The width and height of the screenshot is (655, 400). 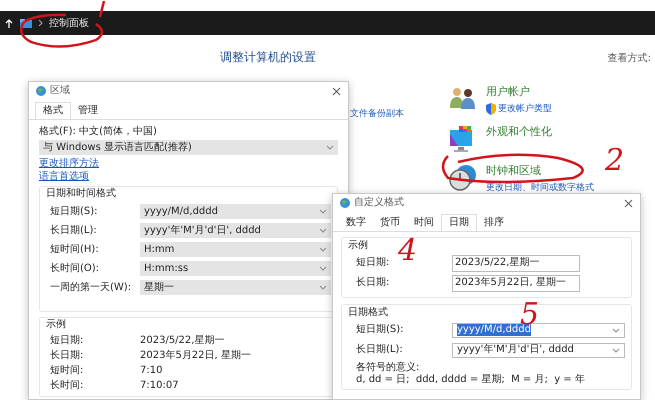 What do you see at coordinates (408, 251) in the screenshot?
I see `annotation-number: 4` at bounding box center [408, 251].